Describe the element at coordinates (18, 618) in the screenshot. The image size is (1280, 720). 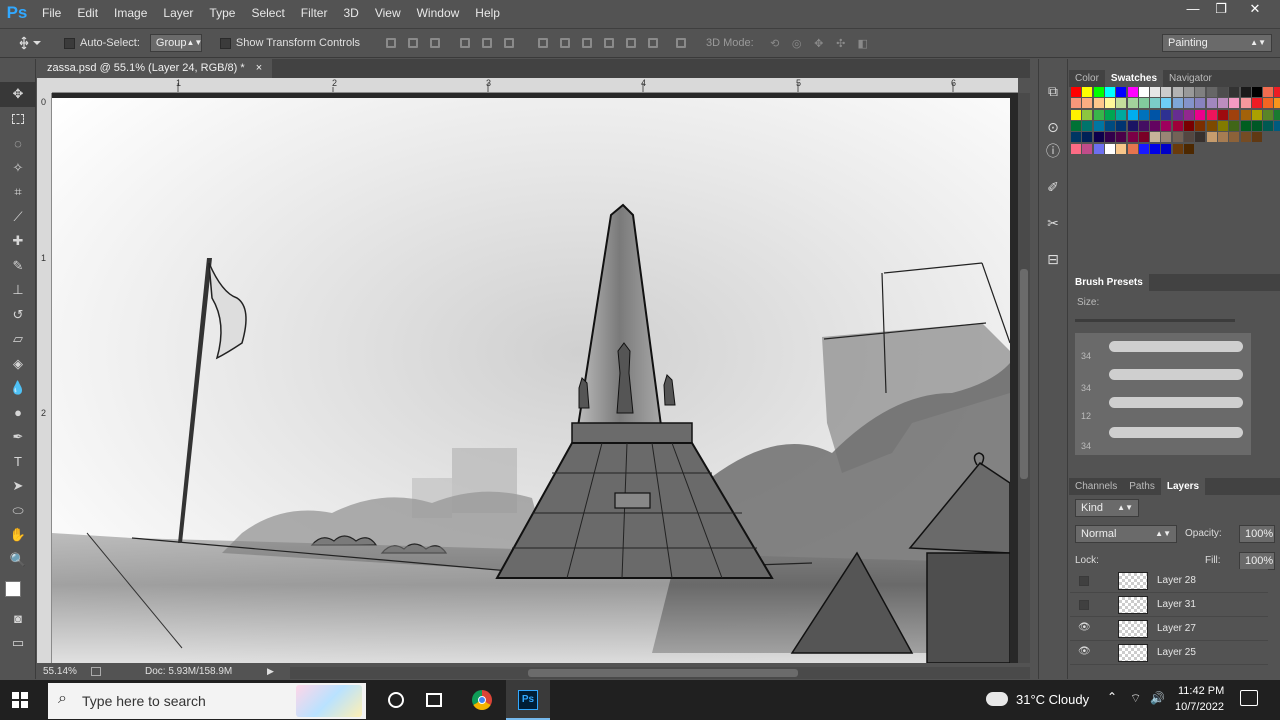
I see `quick-mask-icon: ◙` at that location.